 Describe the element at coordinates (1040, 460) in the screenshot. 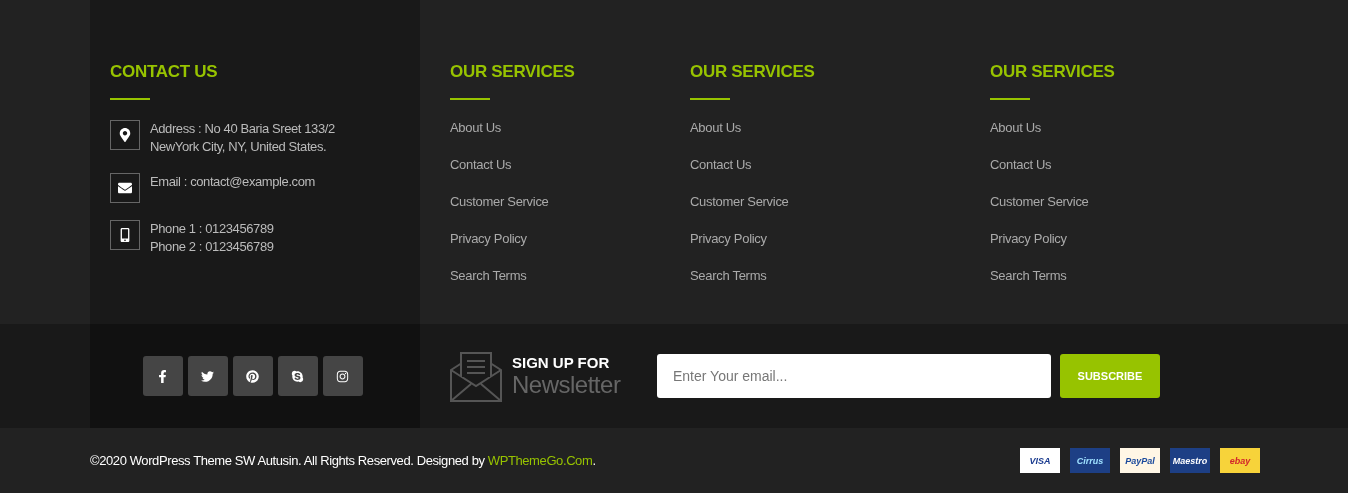

I see `payment-card-logo: VISA` at that location.